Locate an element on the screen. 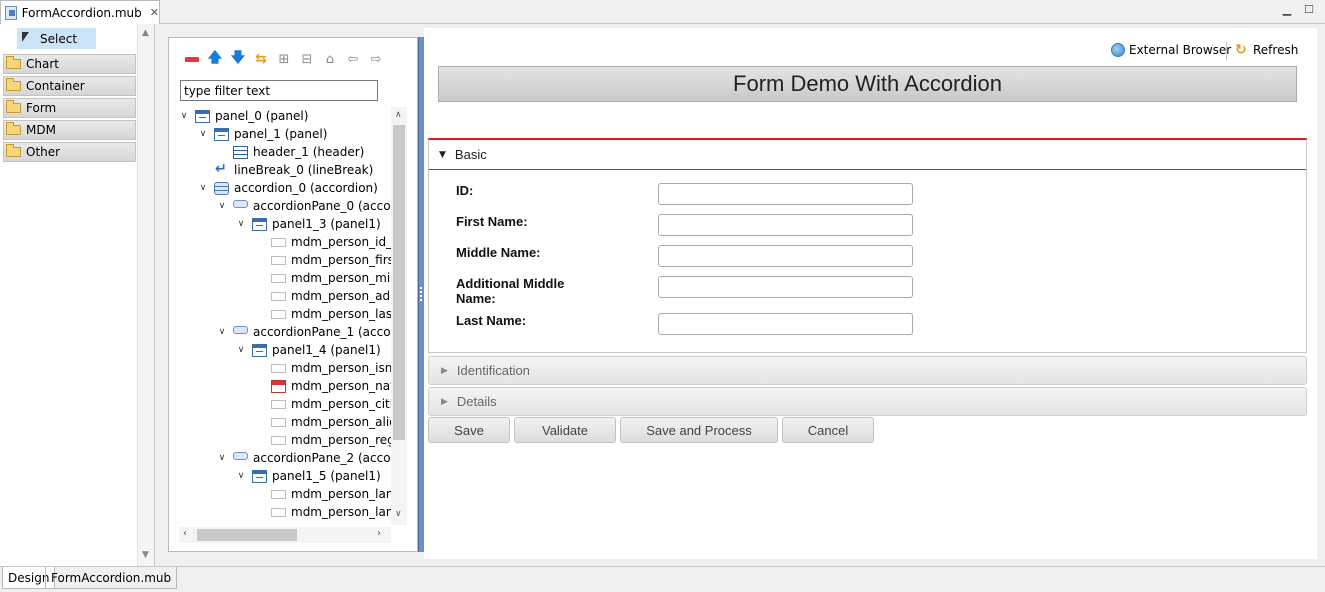 The width and height of the screenshot is (1325, 592). tree-node-label: mdm_person_id_ is located at coordinates (341, 242).